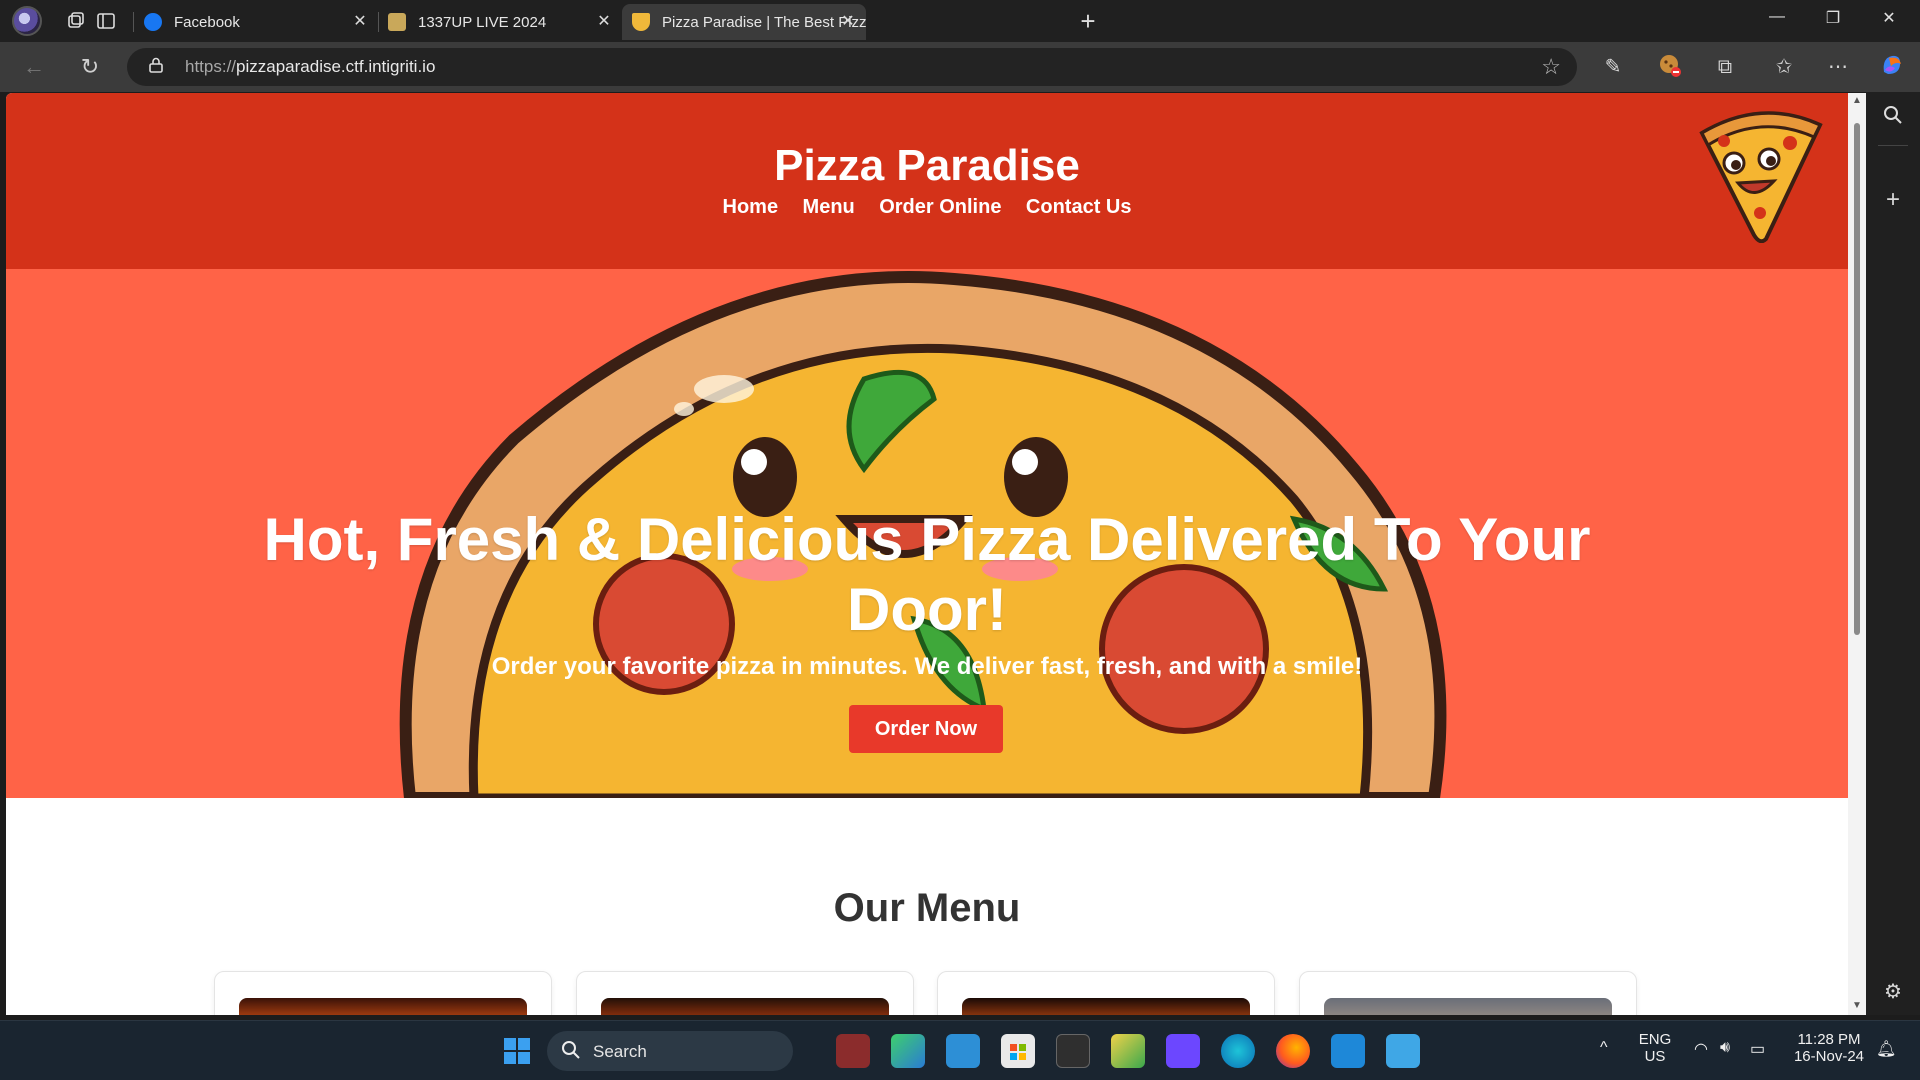  What do you see at coordinates (1293, 1051) in the screenshot?
I see `firefox-icon` at bounding box center [1293, 1051].